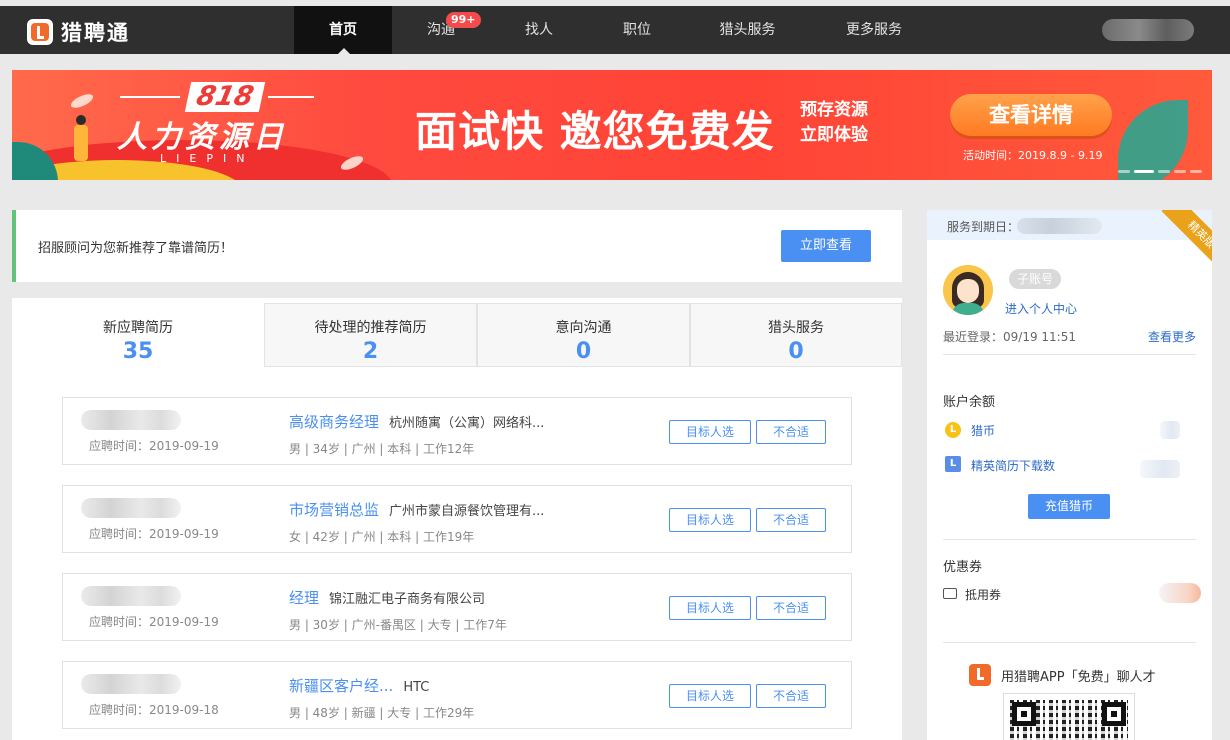  Describe the element at coordinates (834, 135) in the screenshot. I see `banner-subtext-line: 立即体验` at that location.